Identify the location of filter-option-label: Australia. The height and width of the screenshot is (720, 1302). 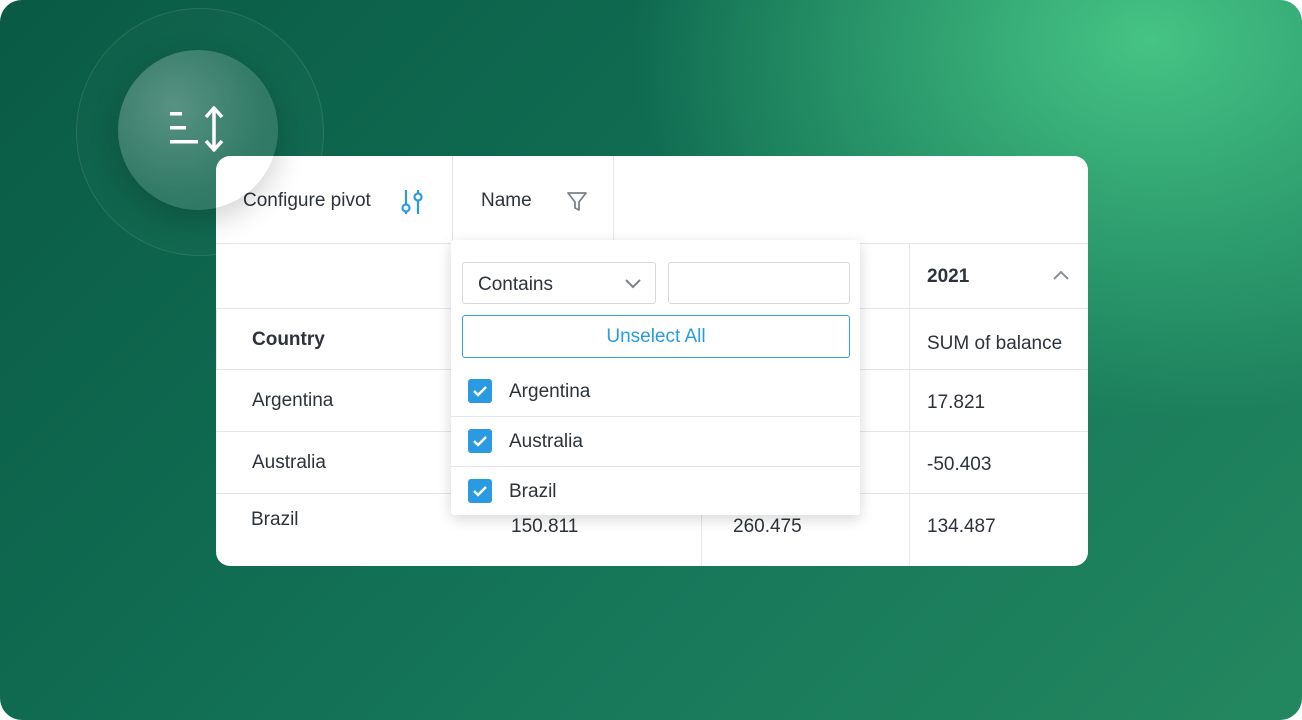
(546, 441).